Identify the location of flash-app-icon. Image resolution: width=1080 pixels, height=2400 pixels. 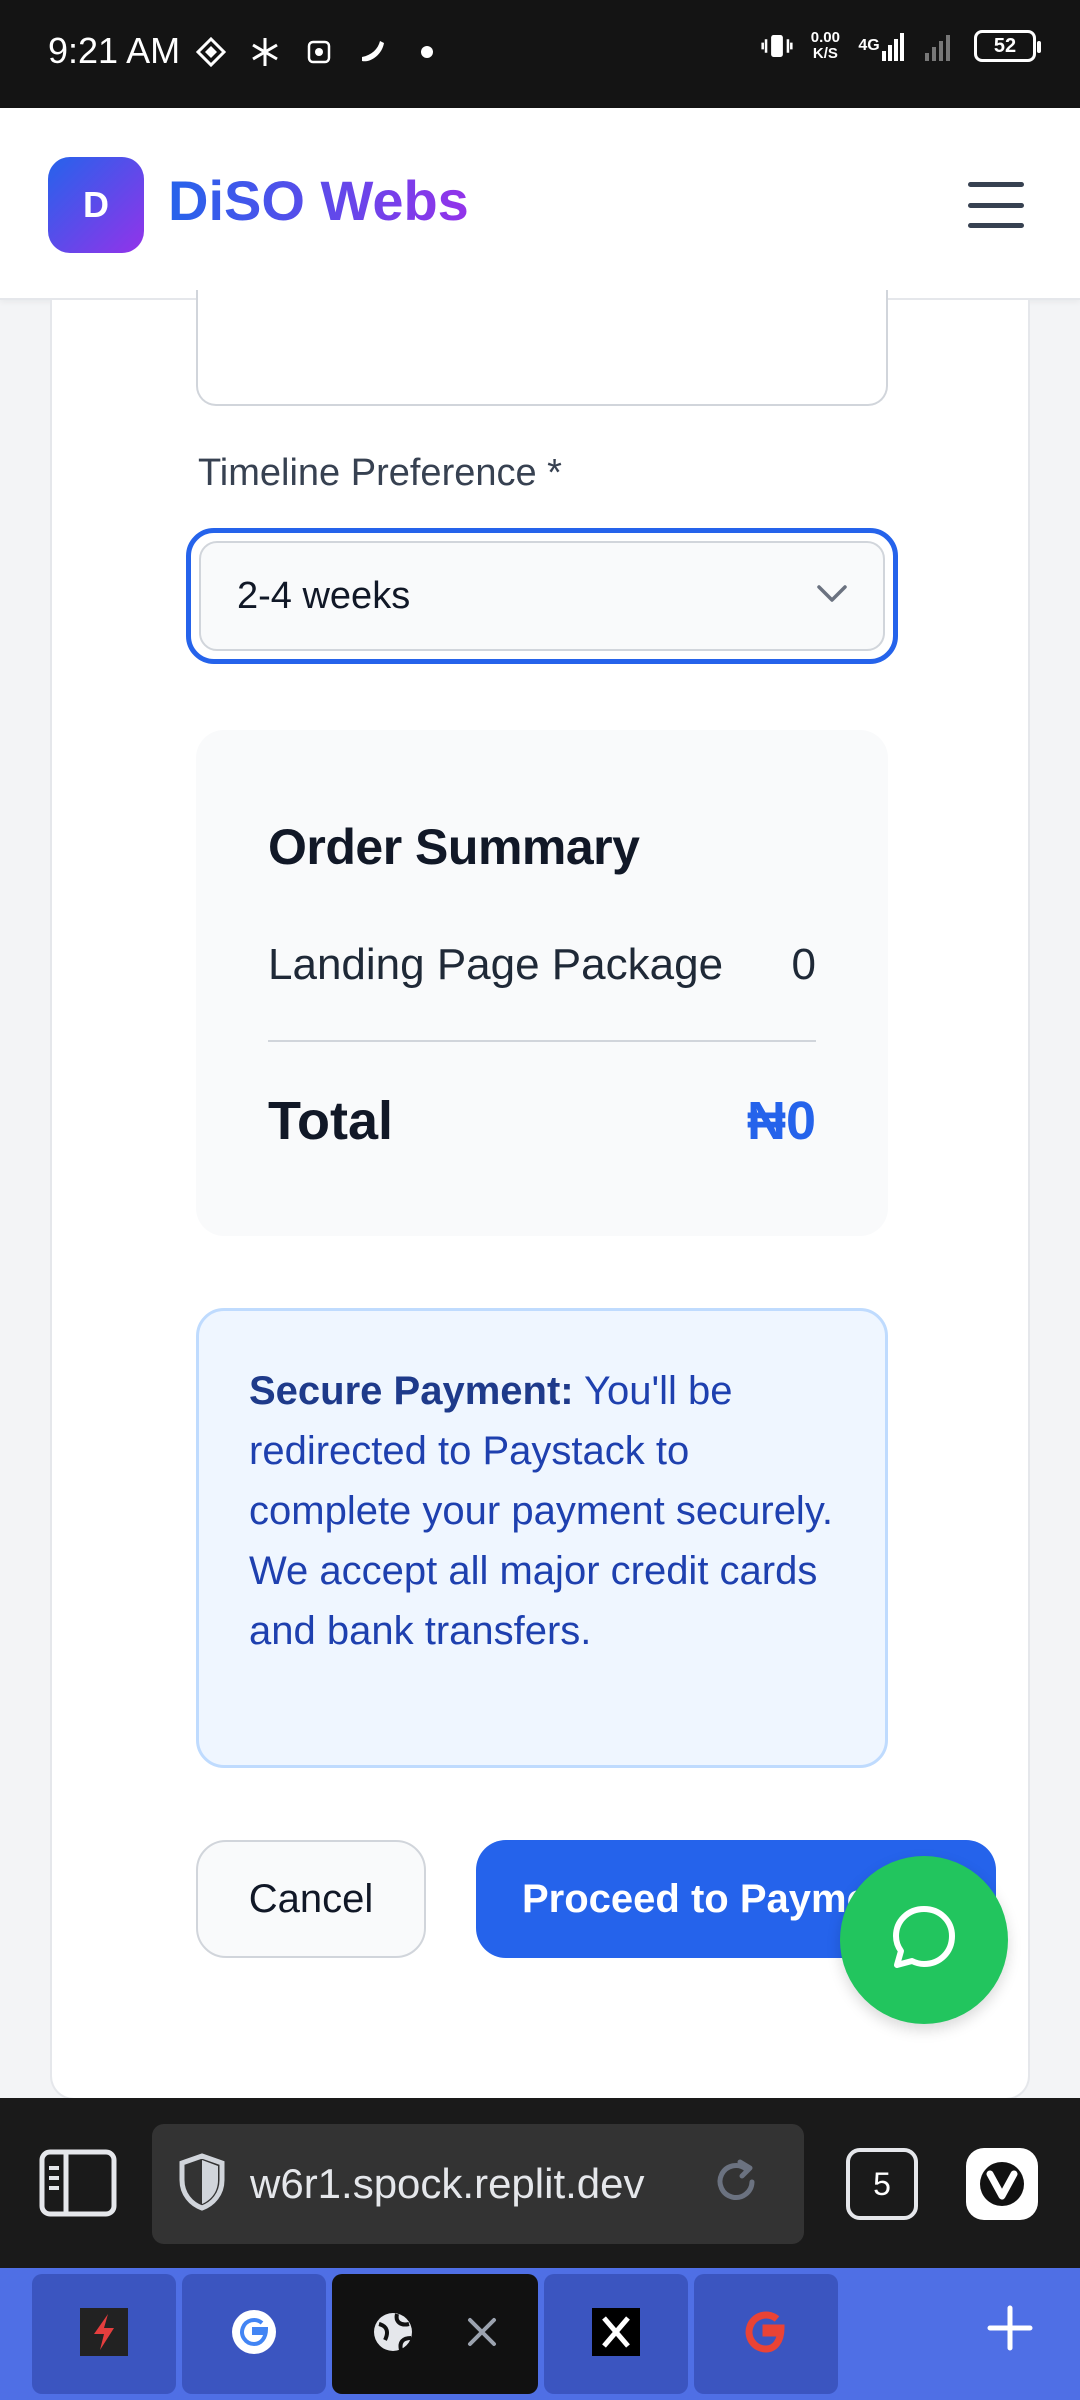
(104, 2334).